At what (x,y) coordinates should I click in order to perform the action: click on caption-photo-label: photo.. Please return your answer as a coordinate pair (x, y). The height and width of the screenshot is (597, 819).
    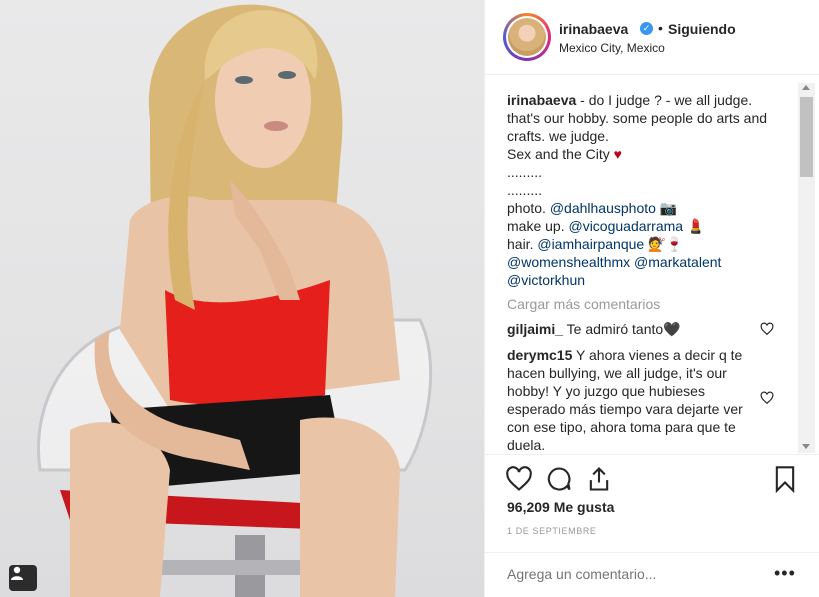
    Looking at the image, I should click on (528, 208).